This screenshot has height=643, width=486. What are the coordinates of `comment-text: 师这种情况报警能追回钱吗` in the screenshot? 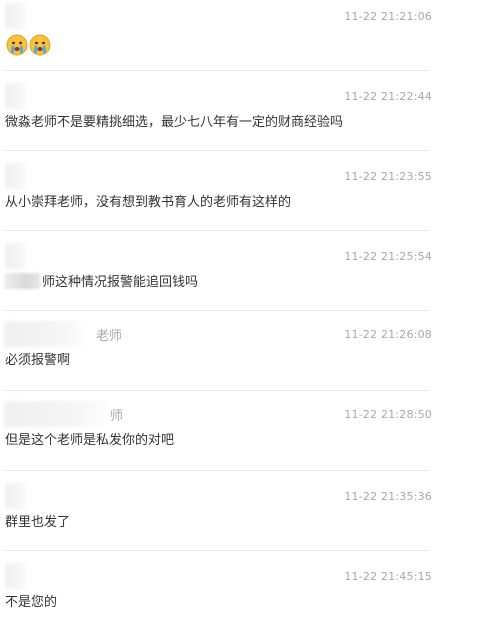 It's located at (120, 281).